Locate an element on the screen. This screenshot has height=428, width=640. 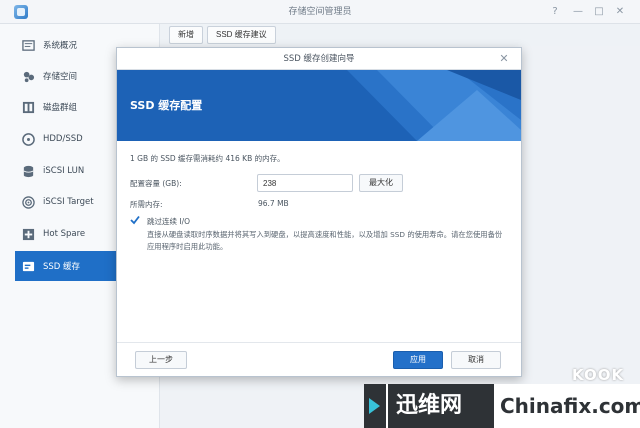
cancel-button: 取消 is located at coordinates (476, 360).